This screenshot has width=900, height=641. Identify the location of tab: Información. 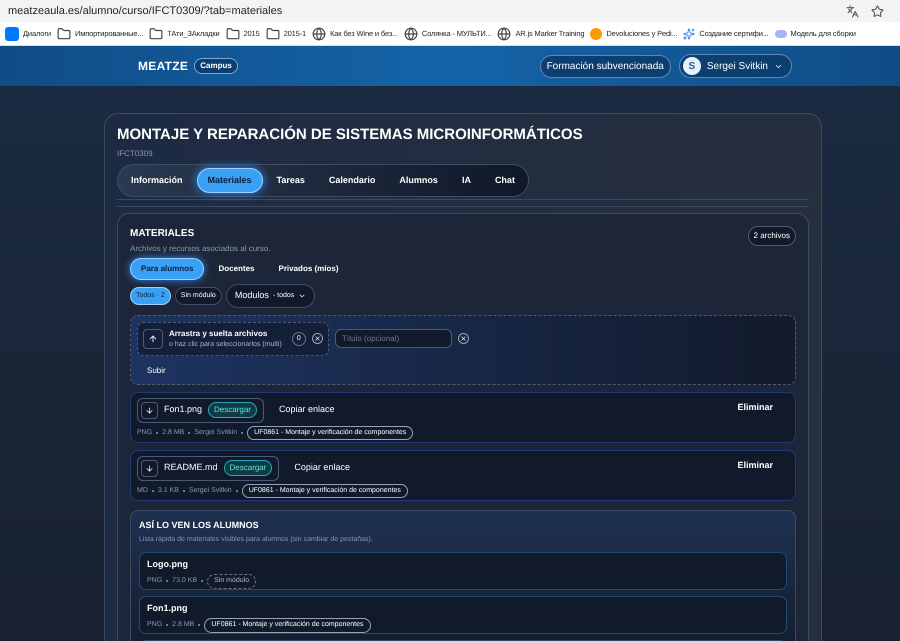
(157, 180).